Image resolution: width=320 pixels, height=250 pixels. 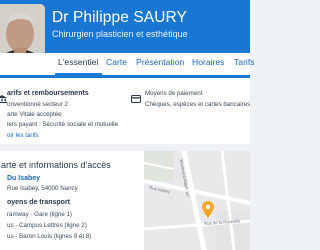 What do you see at coordinates (136, 99) in the screenshot?
I see `card-icon` at bounding box center [136, 99].